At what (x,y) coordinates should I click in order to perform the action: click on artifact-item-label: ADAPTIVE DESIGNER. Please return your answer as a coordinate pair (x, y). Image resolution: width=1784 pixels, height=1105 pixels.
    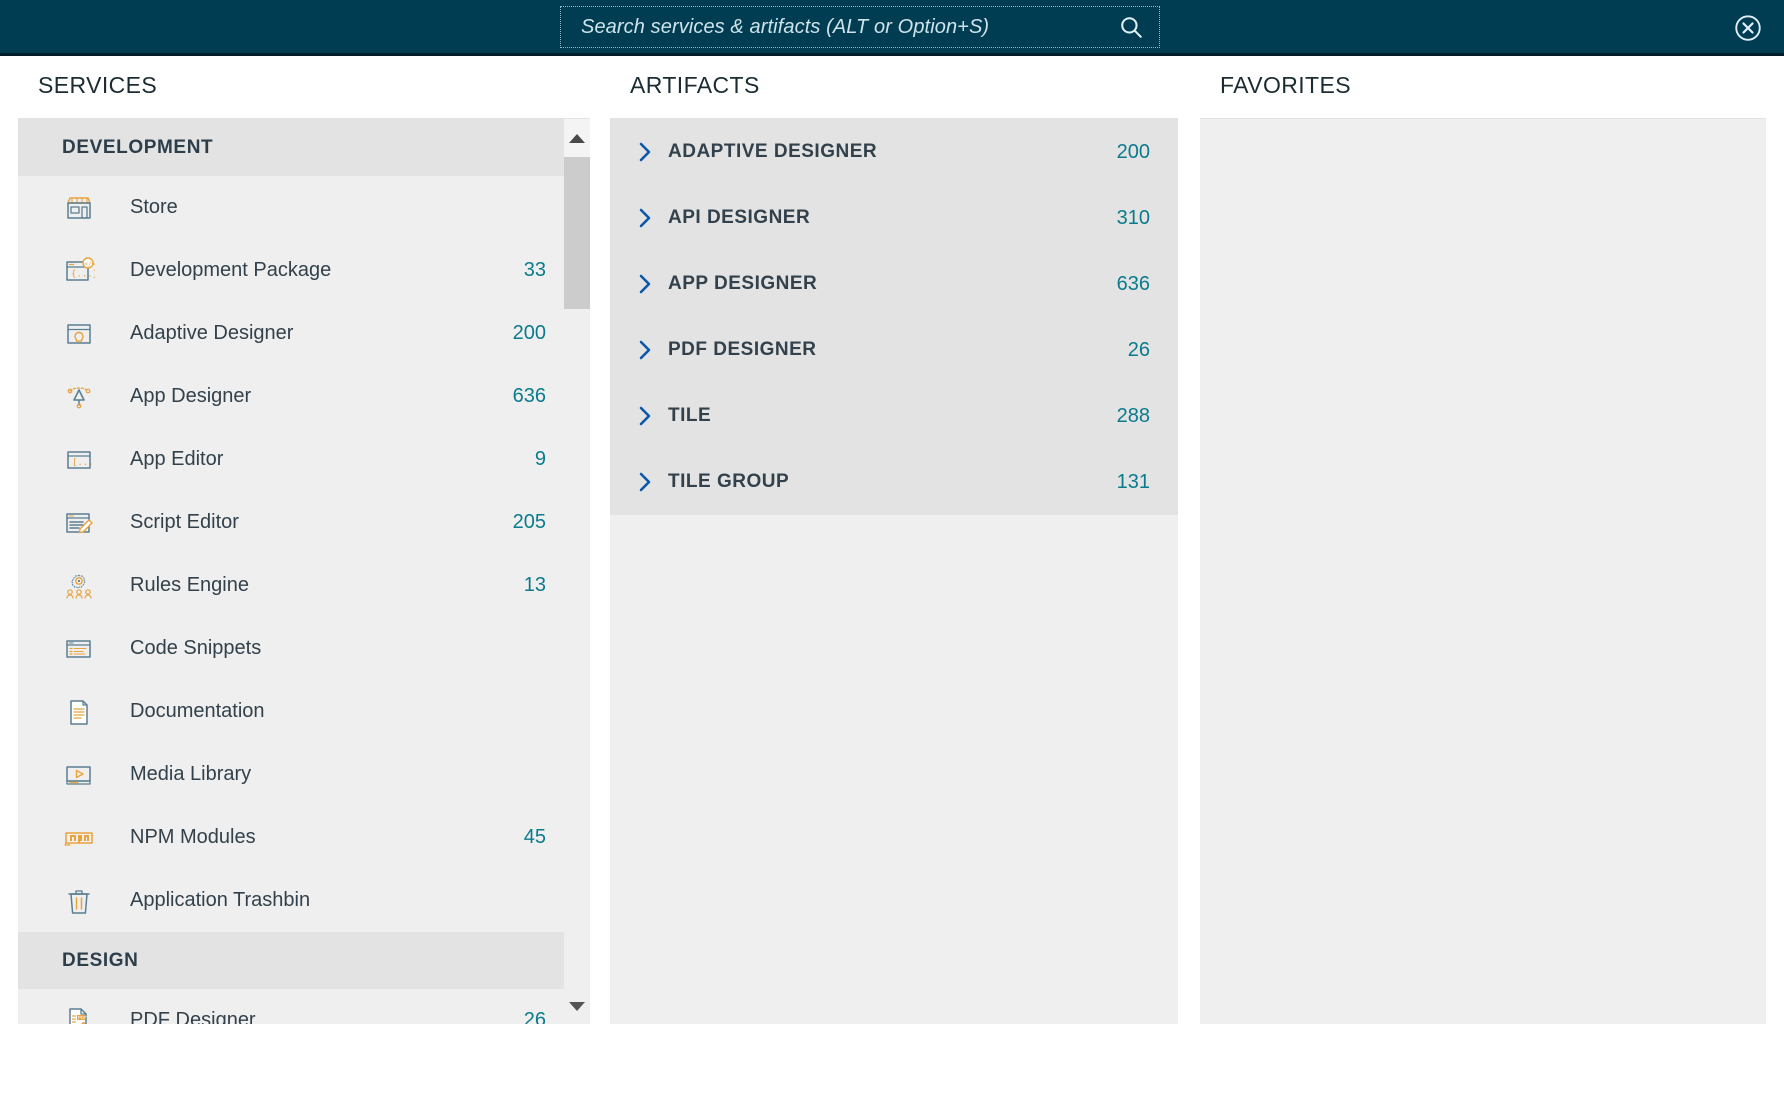
    Looking at the image, I should click on (773, 151).